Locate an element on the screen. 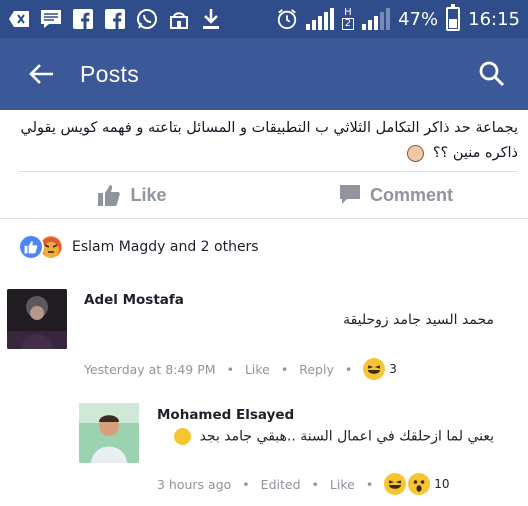  battery-percent: 47% is located at coordinates (418, 19).